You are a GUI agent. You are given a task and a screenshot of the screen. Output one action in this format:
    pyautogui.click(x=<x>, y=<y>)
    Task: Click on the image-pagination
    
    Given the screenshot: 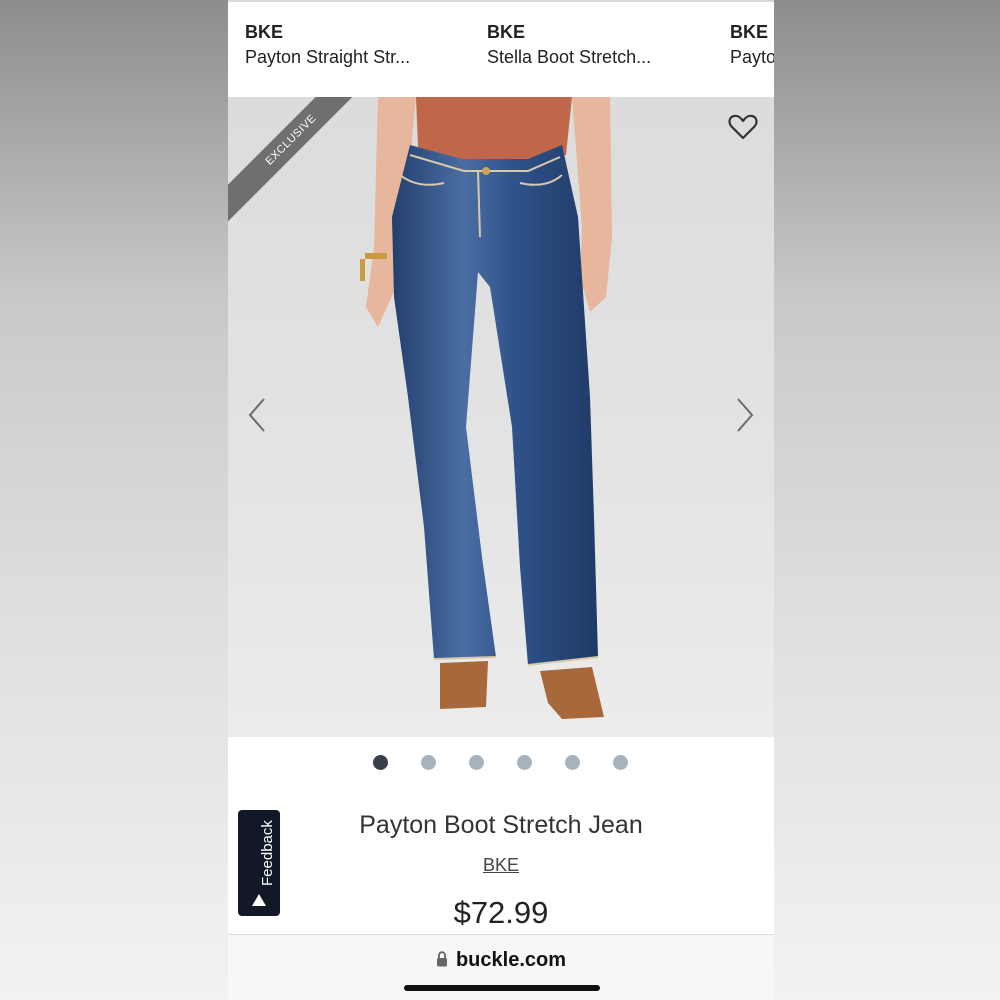 What is the action you would take?
    pyautogui.click(x=501, y=763)
    